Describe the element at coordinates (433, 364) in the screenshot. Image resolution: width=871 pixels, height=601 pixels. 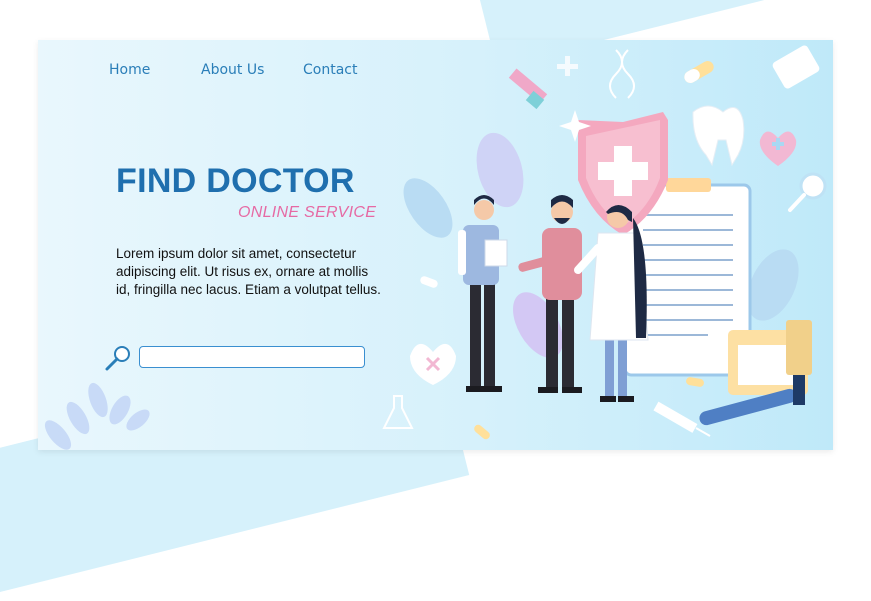
I see `heart-bubble-icon` at that location.